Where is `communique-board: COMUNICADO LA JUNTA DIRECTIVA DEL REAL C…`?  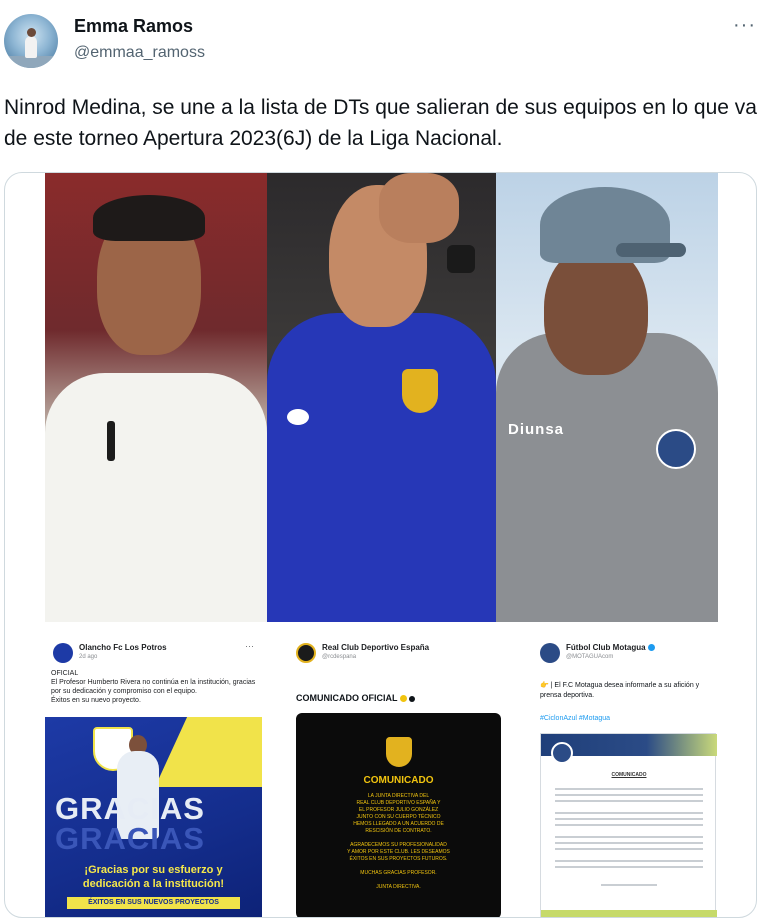 communique-board: COMUNICADO LA JUNTA DIRECTIVA DEL REAL C… is located at coordinates (398, 815).